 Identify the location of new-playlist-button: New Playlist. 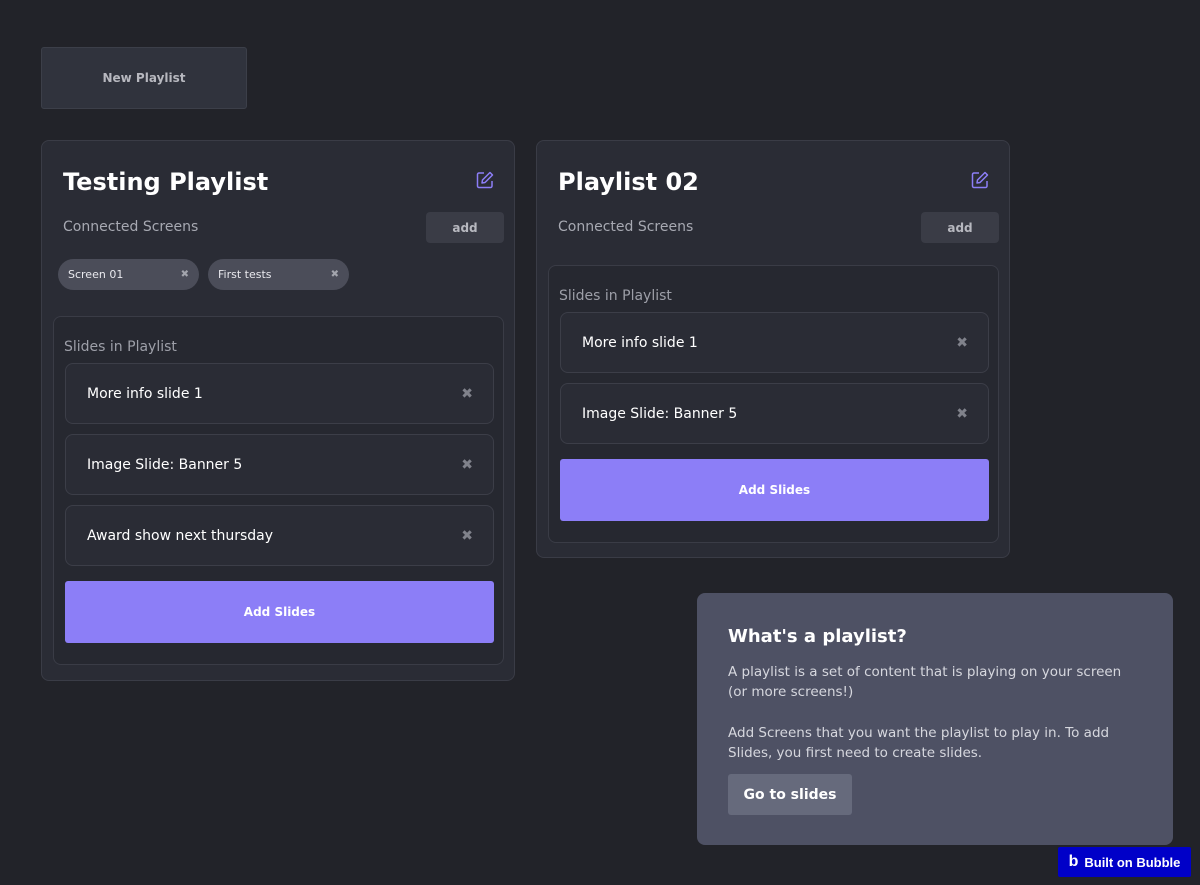
(144, 78).